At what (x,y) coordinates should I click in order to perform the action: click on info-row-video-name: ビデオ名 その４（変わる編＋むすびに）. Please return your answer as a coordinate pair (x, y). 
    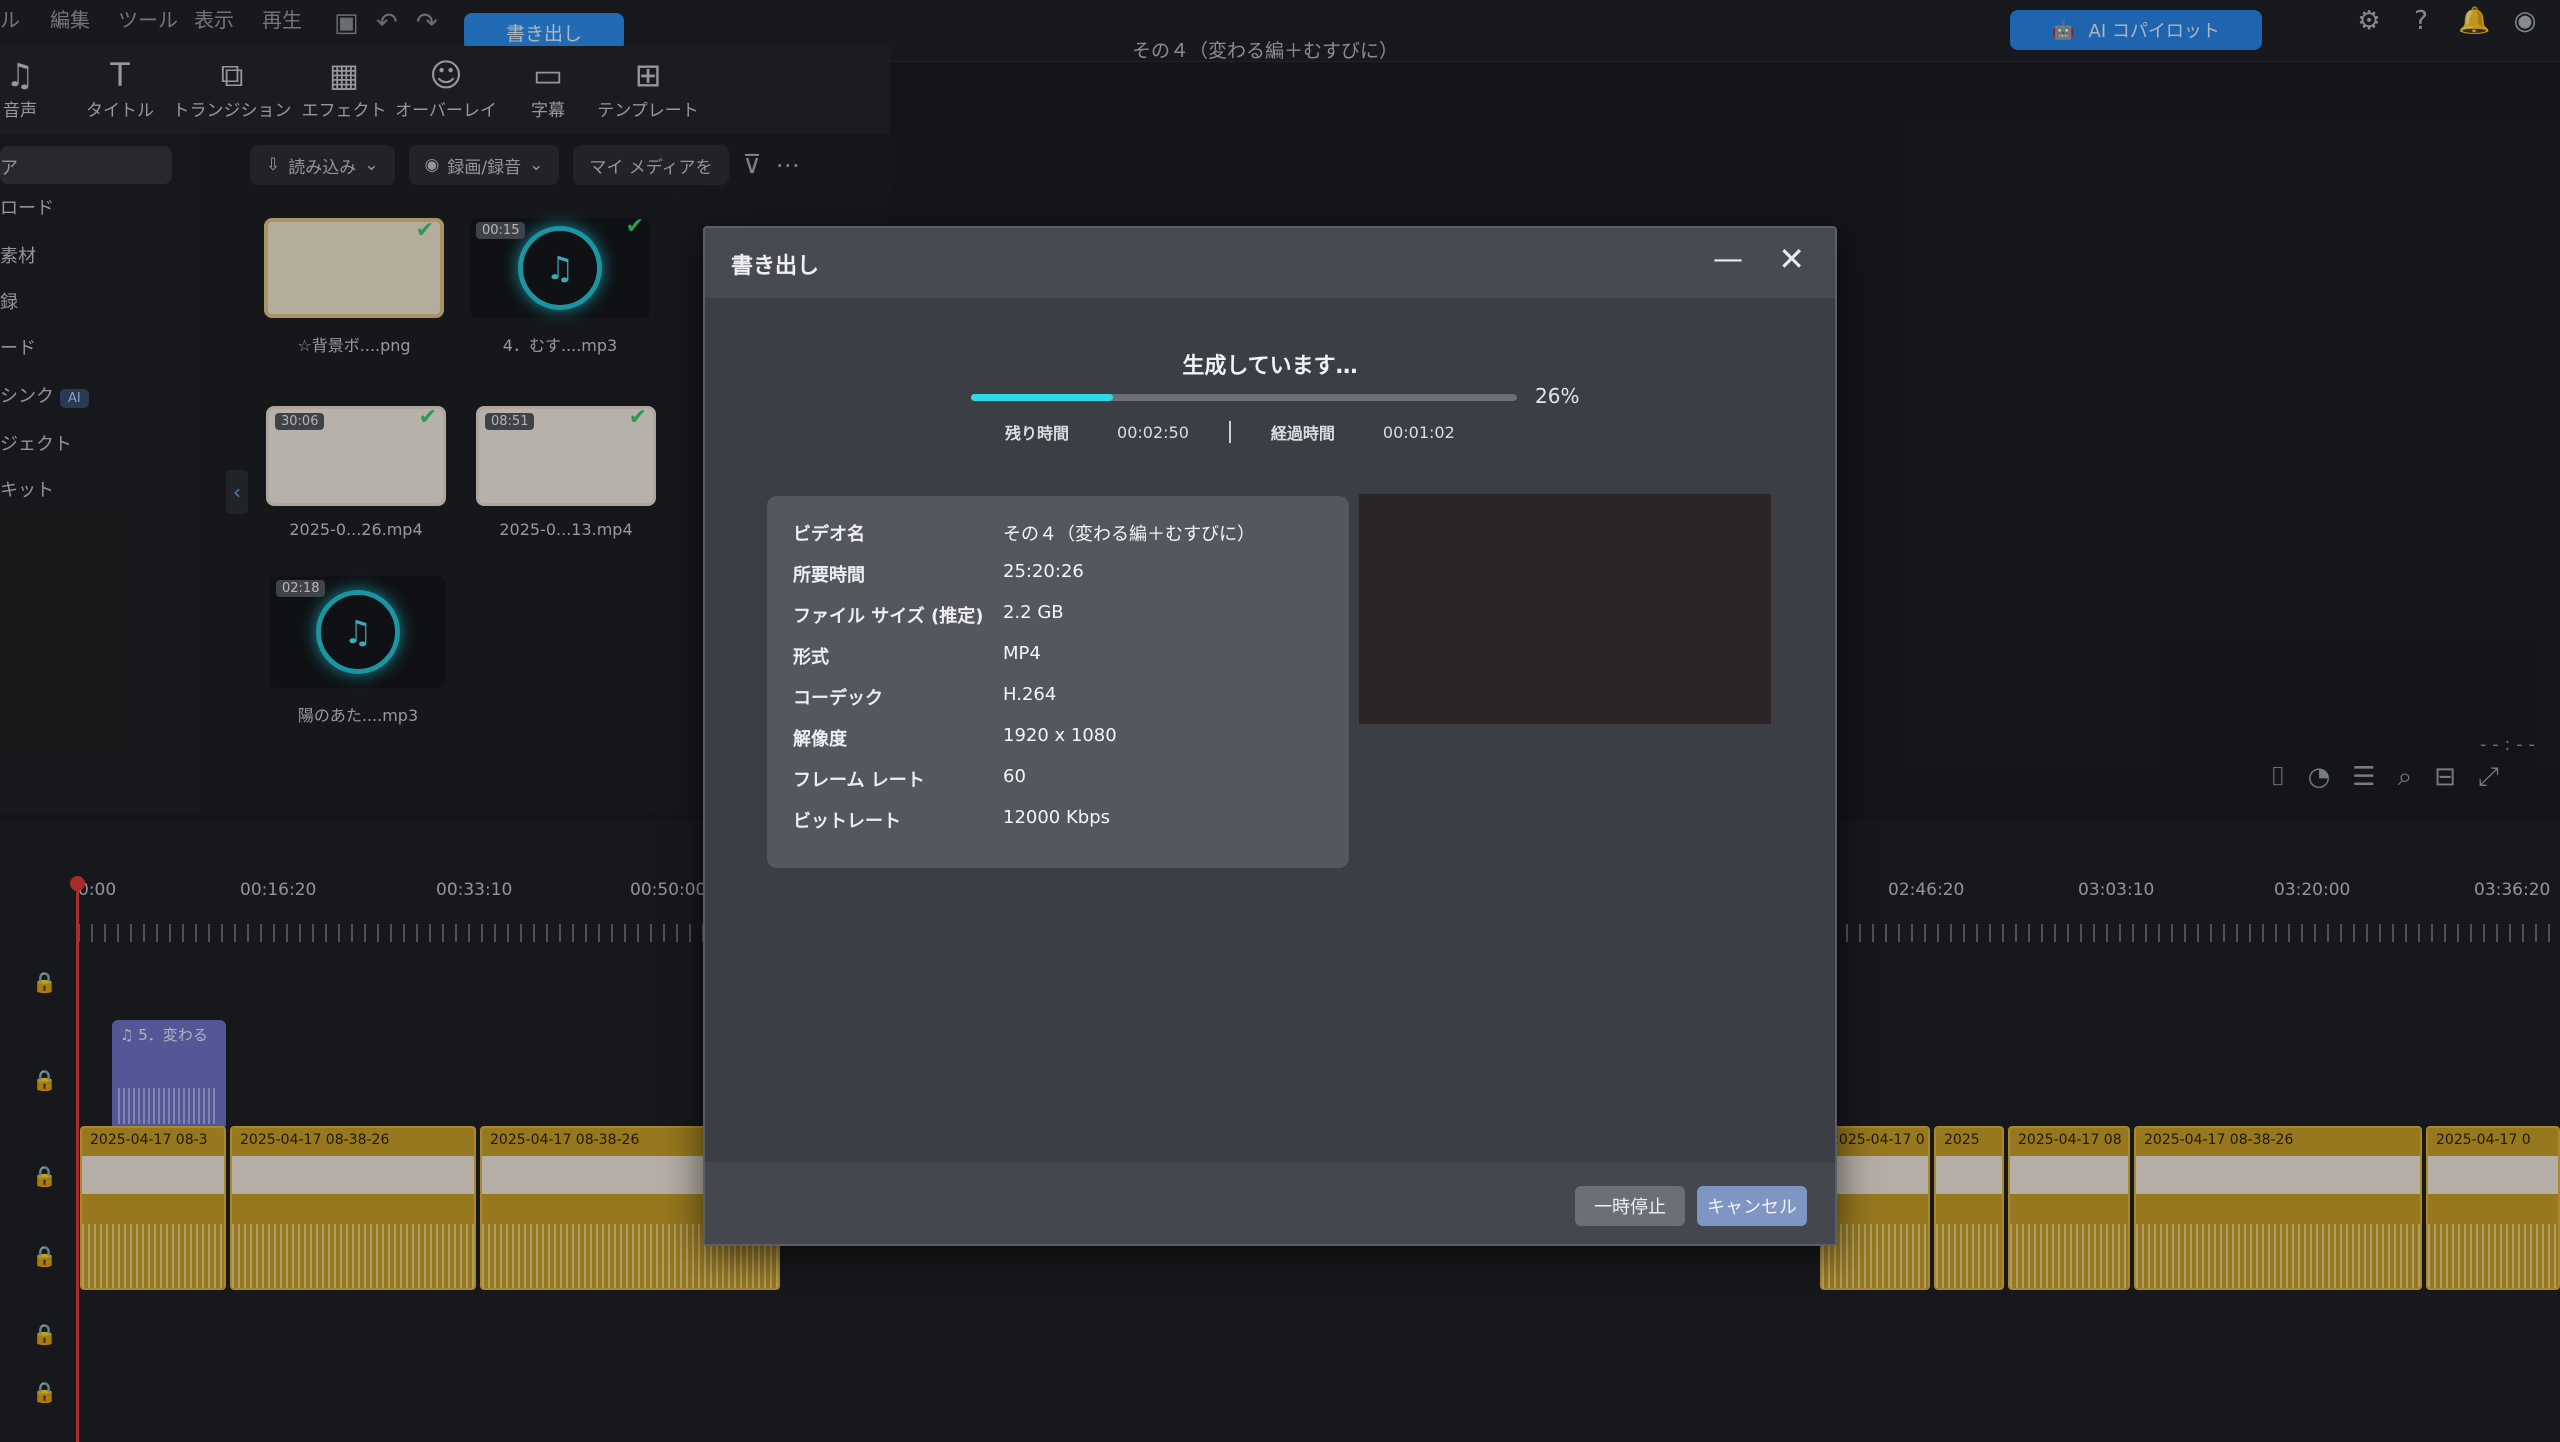
    Looking at the image, I should click on (1024, 533).